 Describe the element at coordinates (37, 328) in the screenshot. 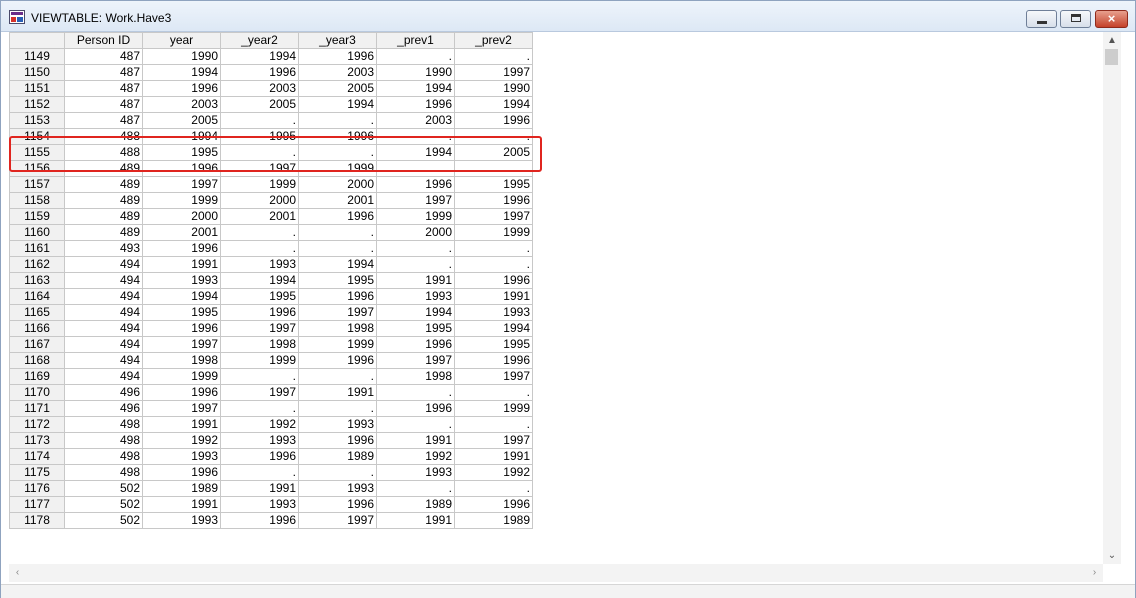

I see `row-number: 1166` at that location.